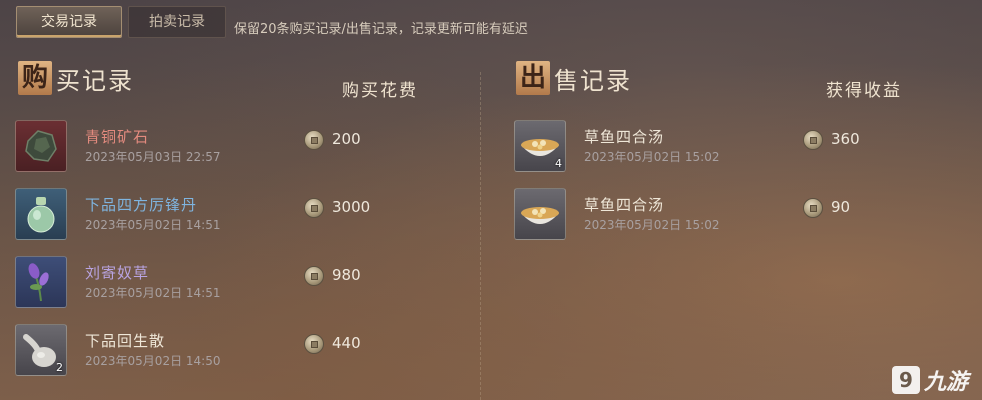 Image resolution: width=982 pixels, height=400 pixels. Describe the element at coordinates (845, 139) in the screenshot. I see `sale-amount: 360` at that location.